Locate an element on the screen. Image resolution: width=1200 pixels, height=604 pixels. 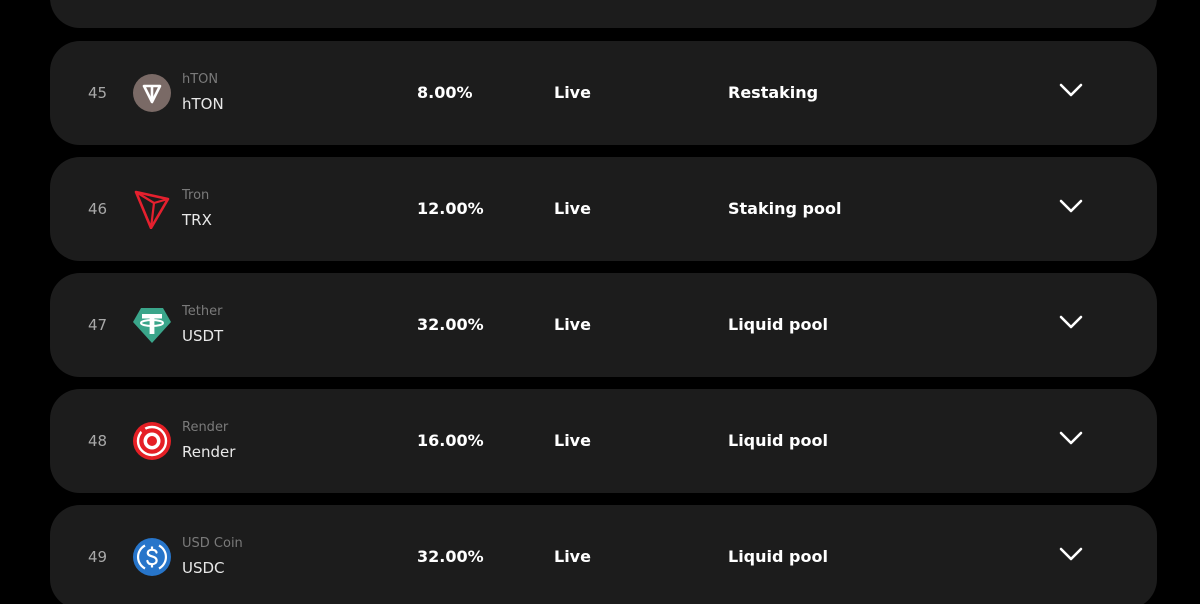
rank-number: 48 is located at coordinates (98, 441).